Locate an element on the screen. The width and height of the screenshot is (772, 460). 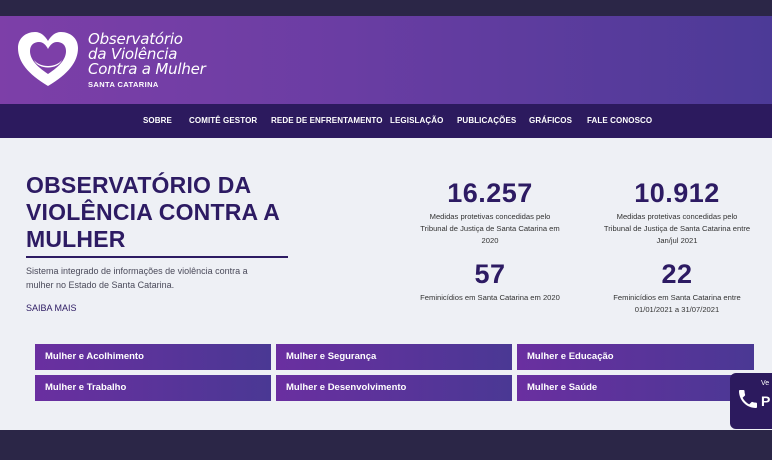
title-underline is located at coordinates (157, 257).